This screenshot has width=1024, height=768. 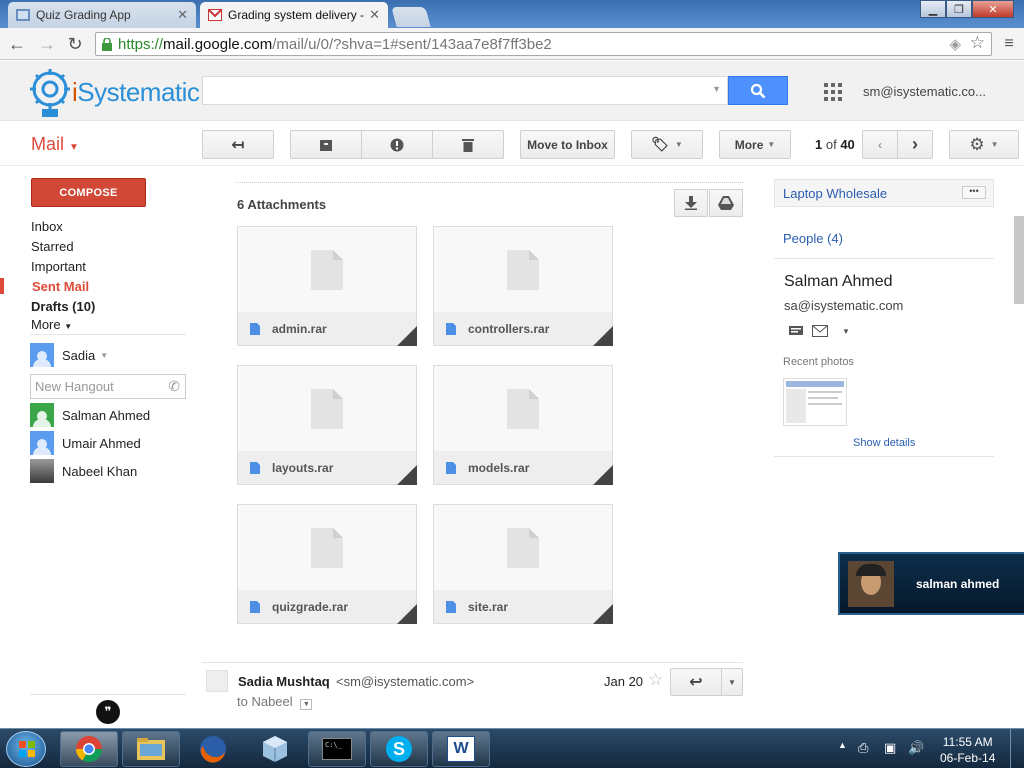 I want to click on show-desktop-button, so click(x=1017, y=748).